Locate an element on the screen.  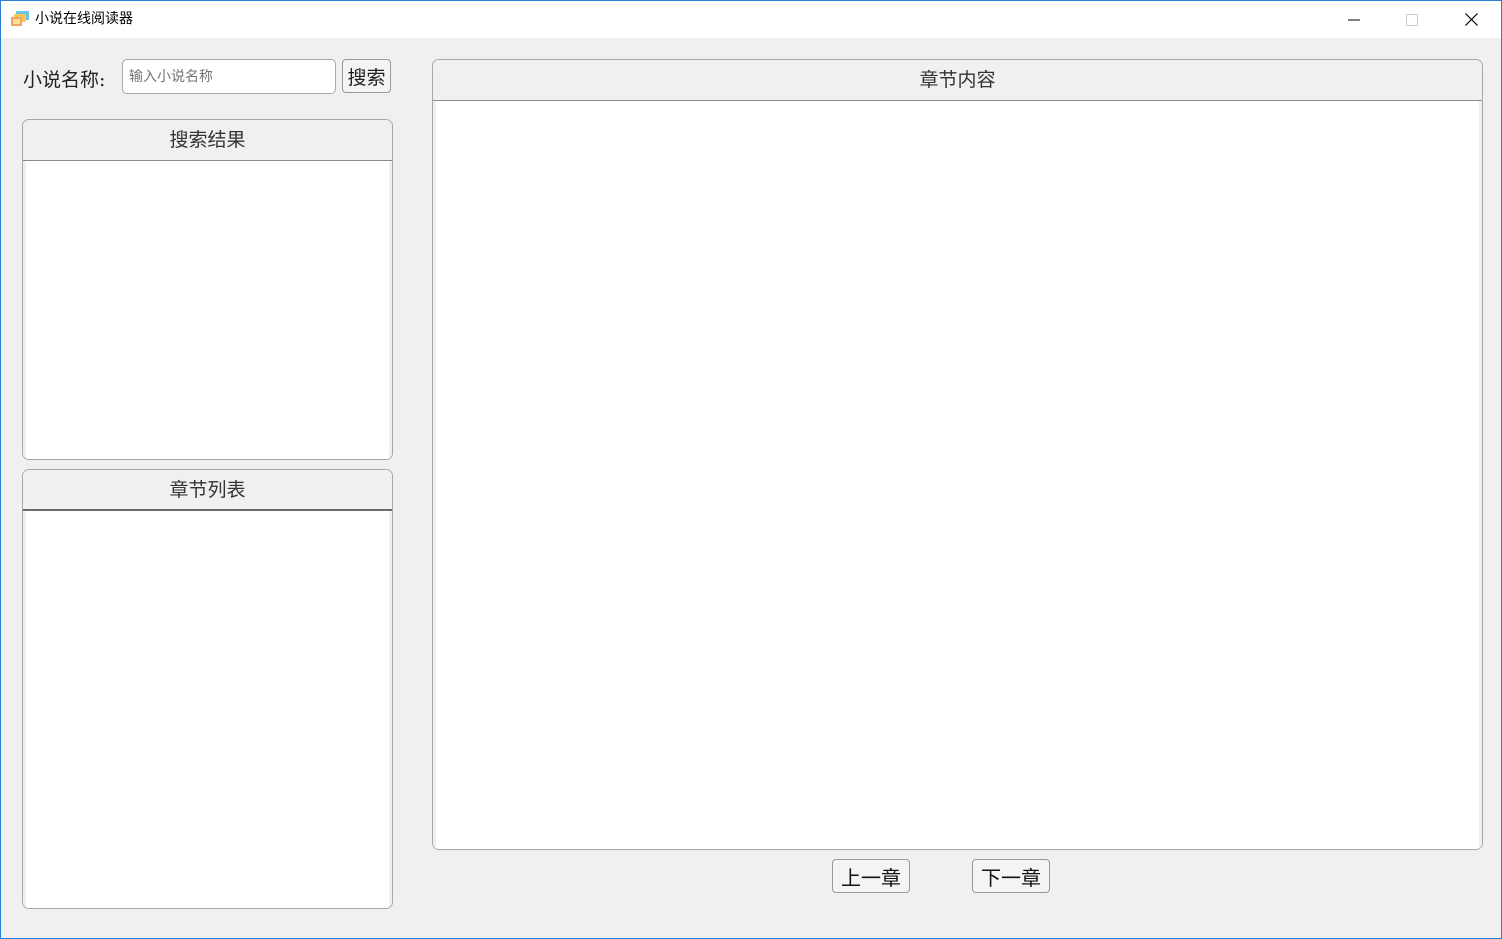
maximize-button is located at coordinates (1412, 19).